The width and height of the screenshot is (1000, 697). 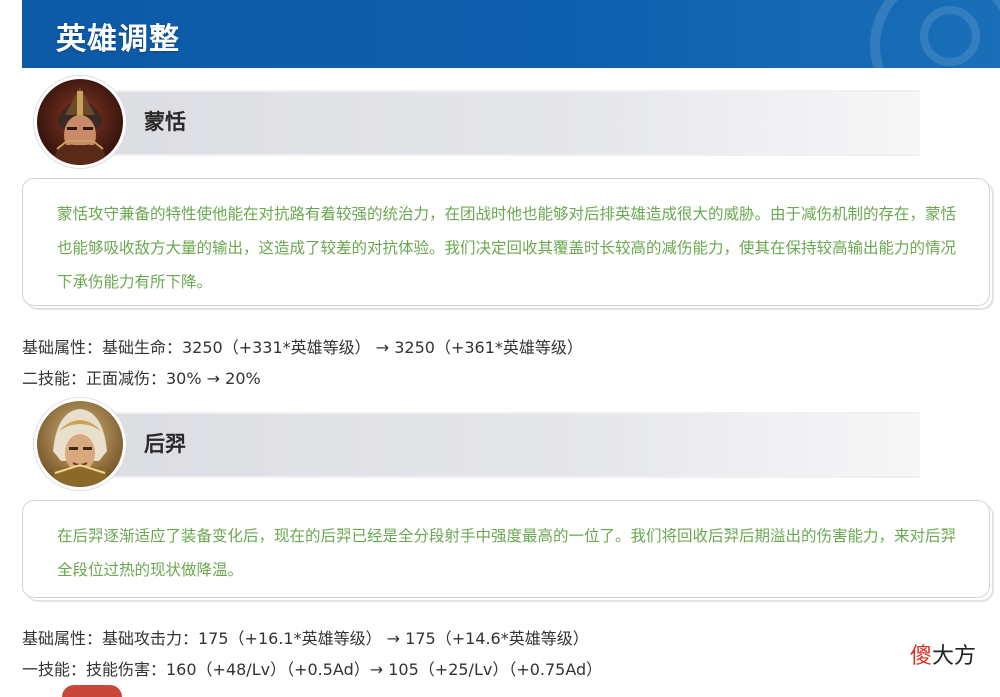 I want to click on hero-header-mengtian: 蒙恬, so click(x=511, y=126).